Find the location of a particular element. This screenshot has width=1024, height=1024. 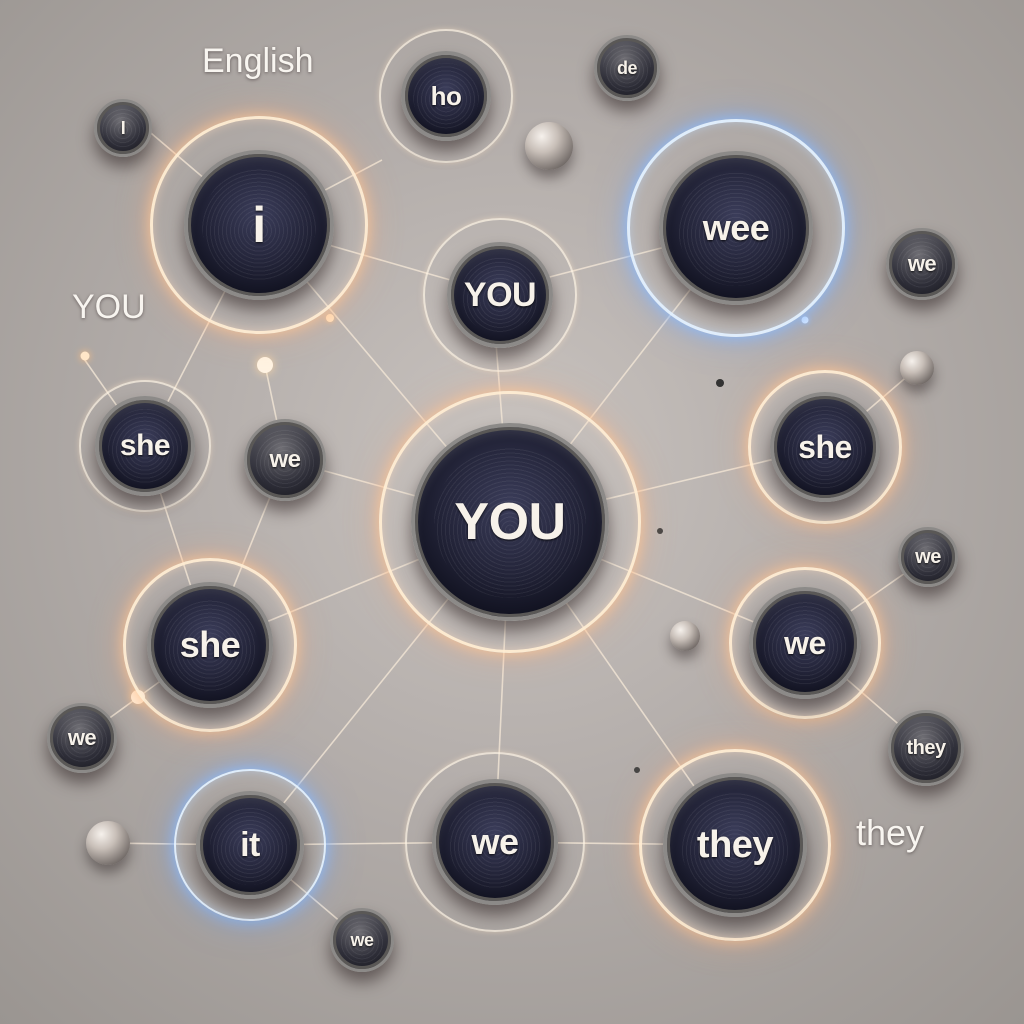

node-we-right-bottom: we is located at coordinates (805, 643).